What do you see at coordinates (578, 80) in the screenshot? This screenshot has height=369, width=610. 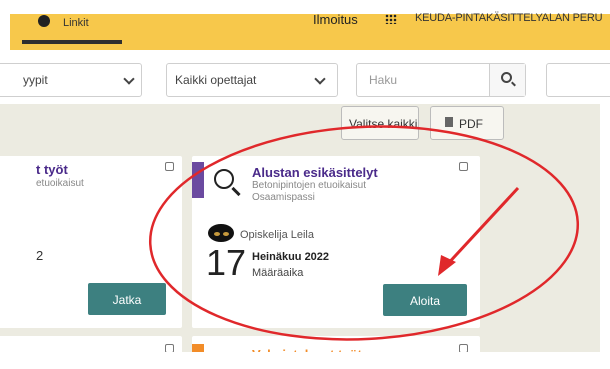 I see `extra-filter-field` at bounding box center [578, 80].